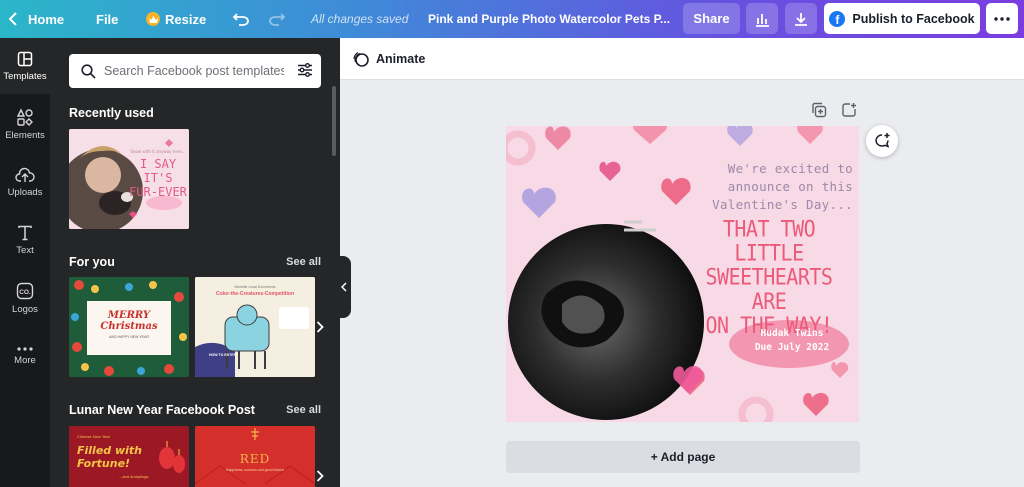 This screenshot has height=487, width=1024. What do you see at coordinates (792, 341) in the screenshot?
I see `design-names-text: Hudak Twins Due July 2022` at bounding box center [792, 341].